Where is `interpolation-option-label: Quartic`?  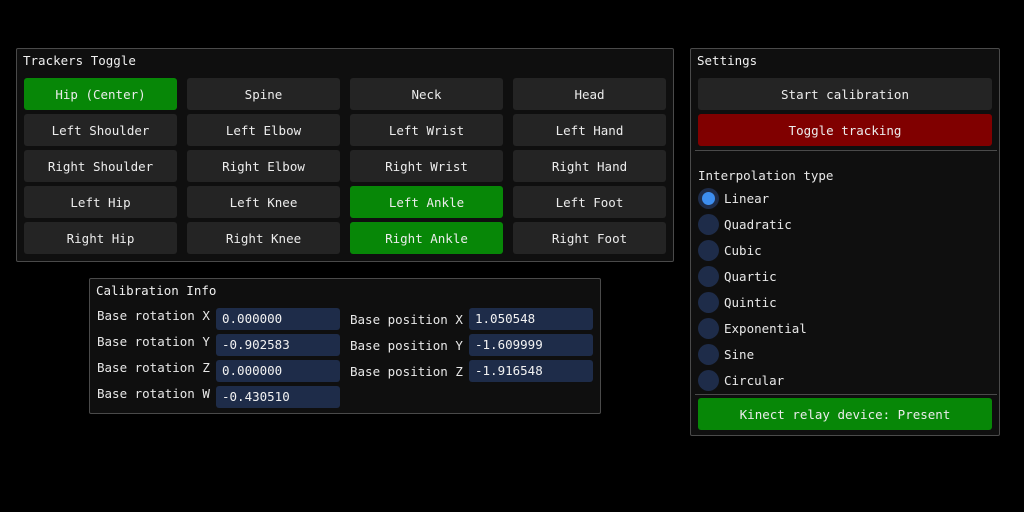 interpolation-option-label: Quartic is located at coordinates (750, 276).